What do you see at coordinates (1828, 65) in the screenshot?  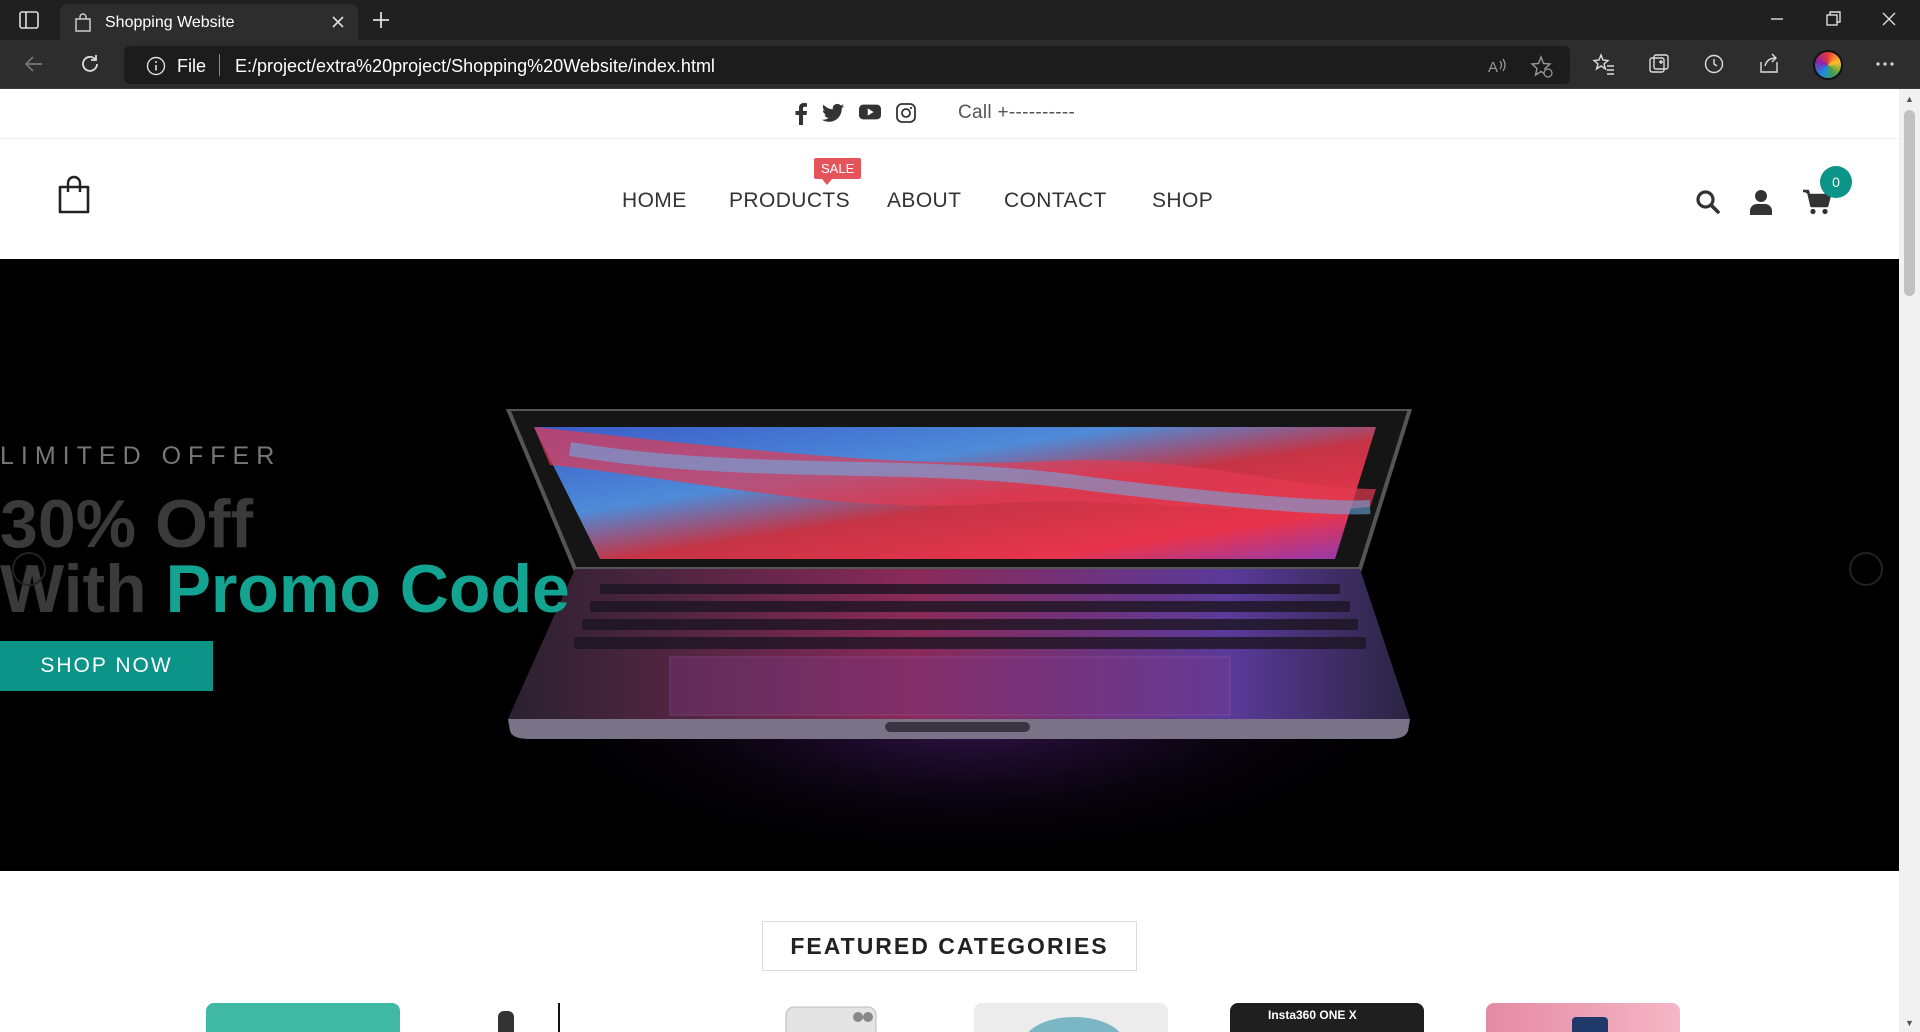 I see `profile-avatar` at bounding box center [1828, 65].